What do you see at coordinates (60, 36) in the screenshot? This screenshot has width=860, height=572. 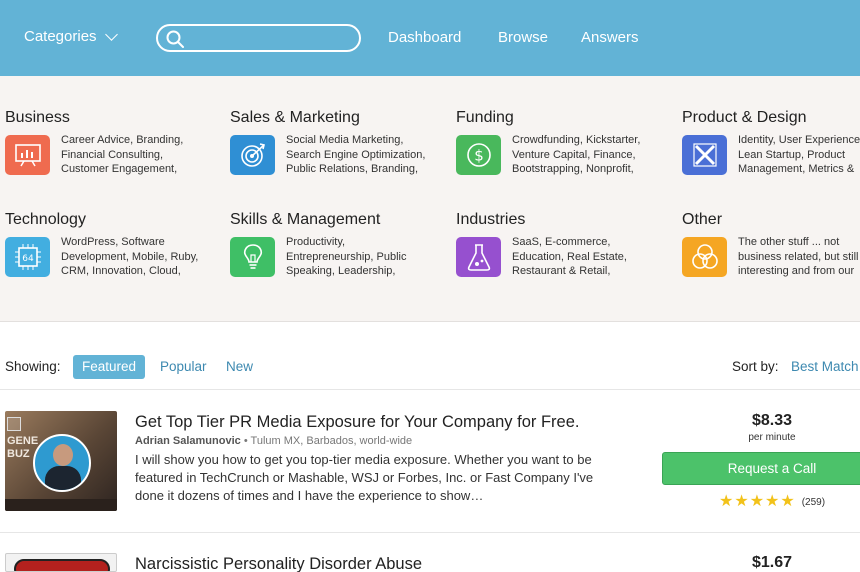 I see `categories-label: Categories` at bounding box center [60, 36].